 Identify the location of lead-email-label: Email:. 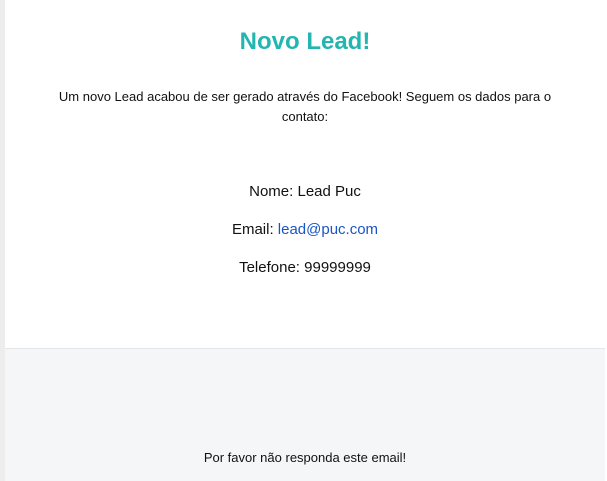
(254, 229).